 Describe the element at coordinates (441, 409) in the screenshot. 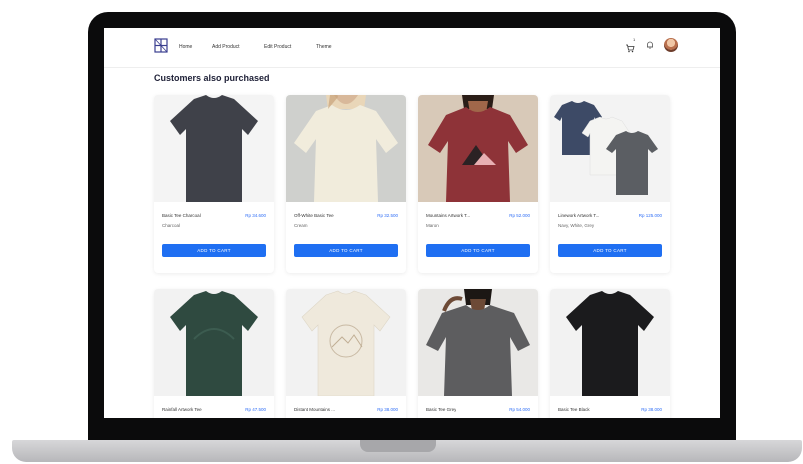

I see `product-name: Basic Tee Grey` at that location.